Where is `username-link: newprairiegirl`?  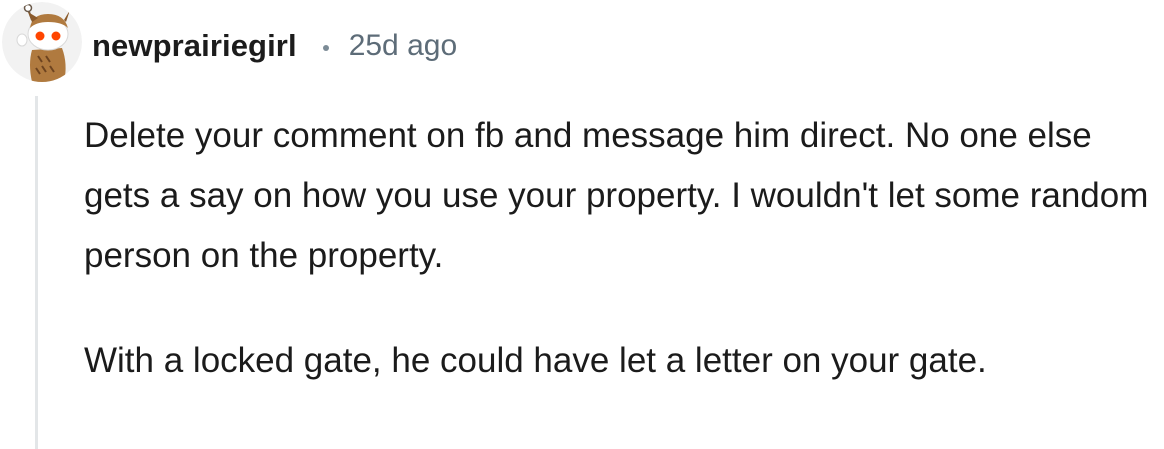 username-link: newprairiegirl is located at coordinates (194, 46).